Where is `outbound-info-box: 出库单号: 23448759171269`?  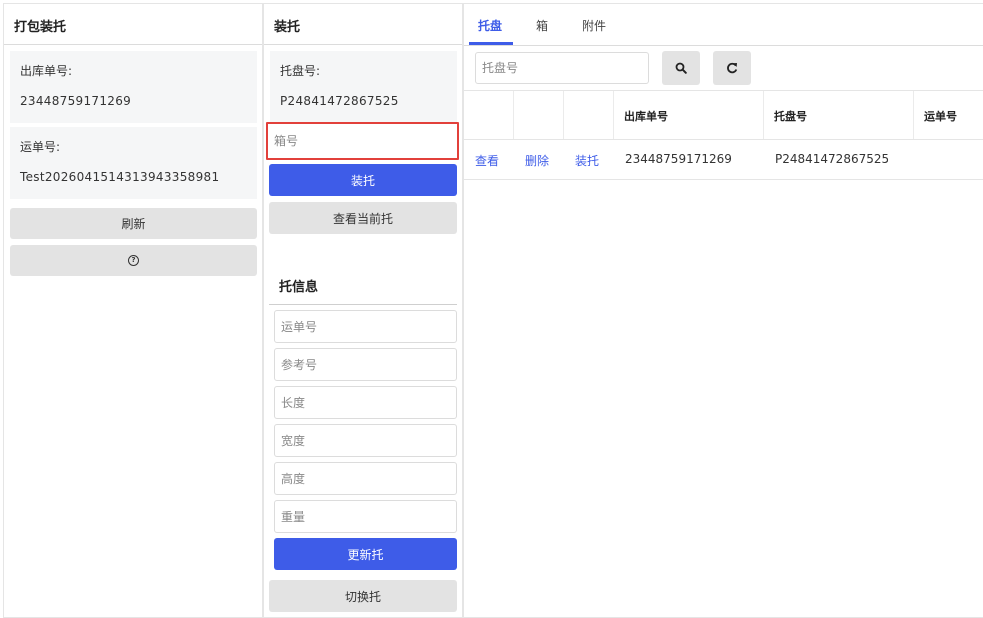 outbound-info-box: 出库单号: 23448759171269 is located at coordinates (133, 87).